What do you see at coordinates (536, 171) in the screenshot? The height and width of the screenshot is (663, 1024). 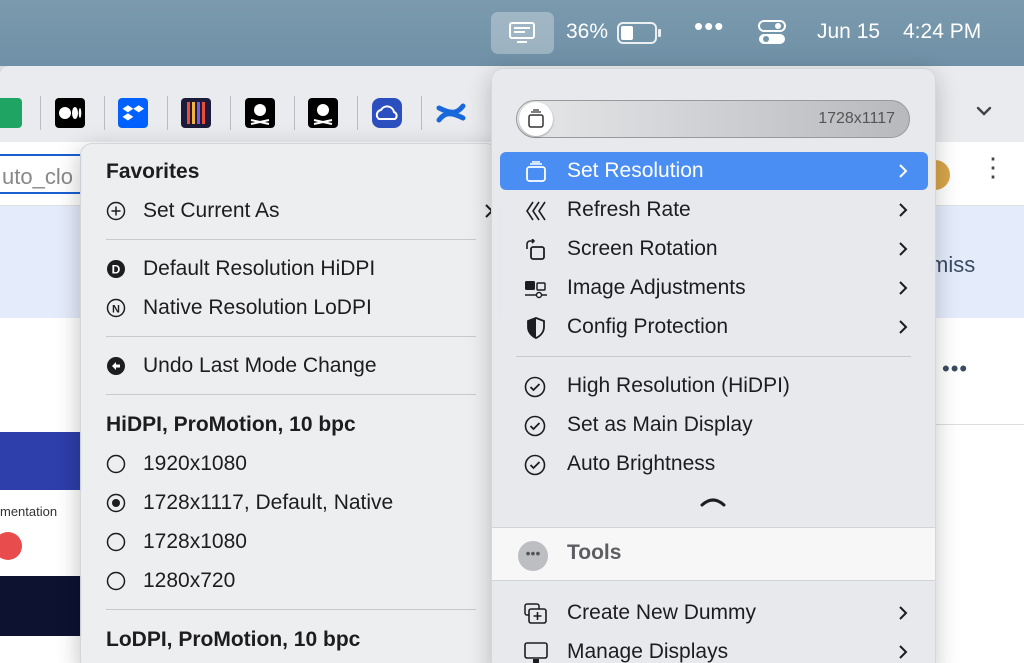 I see `resolution-icon` at bounding box center [536, 171].